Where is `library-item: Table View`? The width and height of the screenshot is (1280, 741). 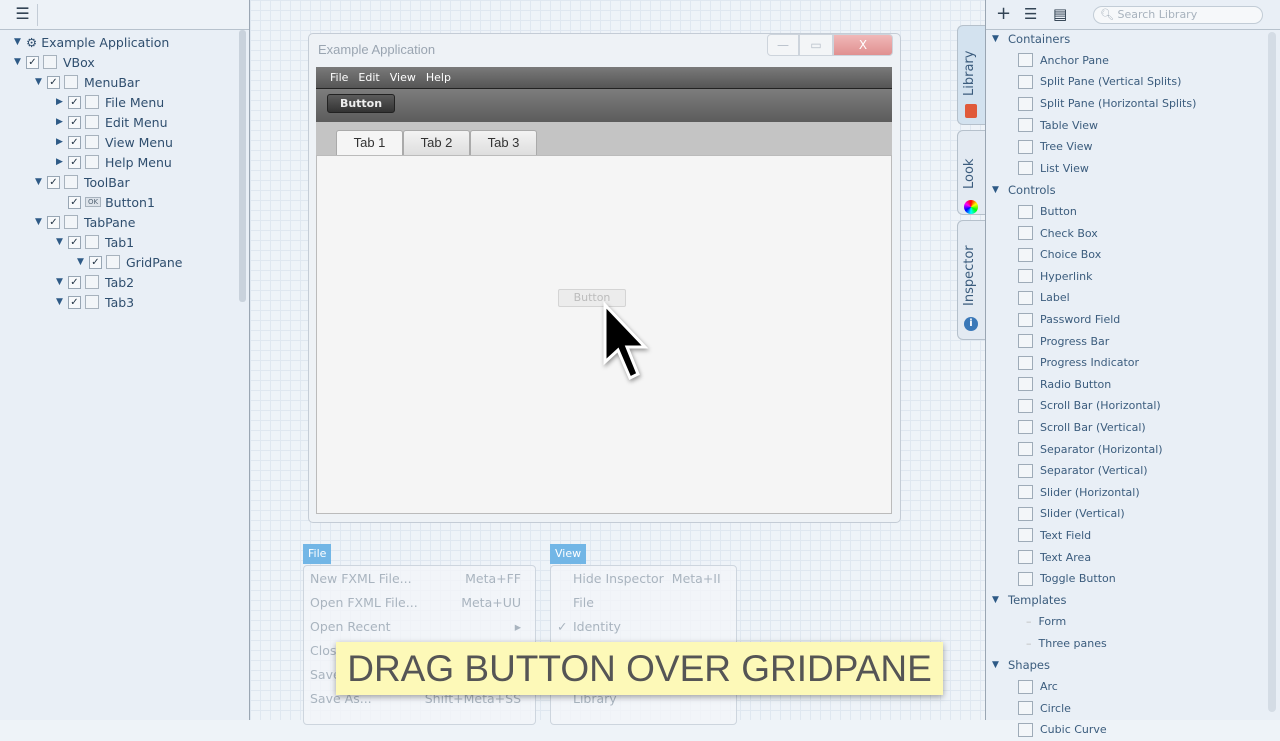
library-item: Table View is located at coordinates (1128, 125).